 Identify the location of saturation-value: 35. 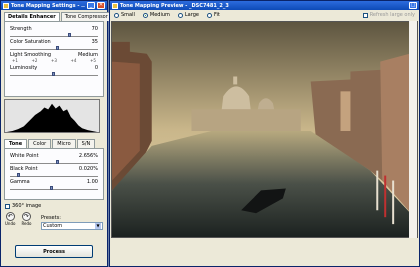
(94, 42).